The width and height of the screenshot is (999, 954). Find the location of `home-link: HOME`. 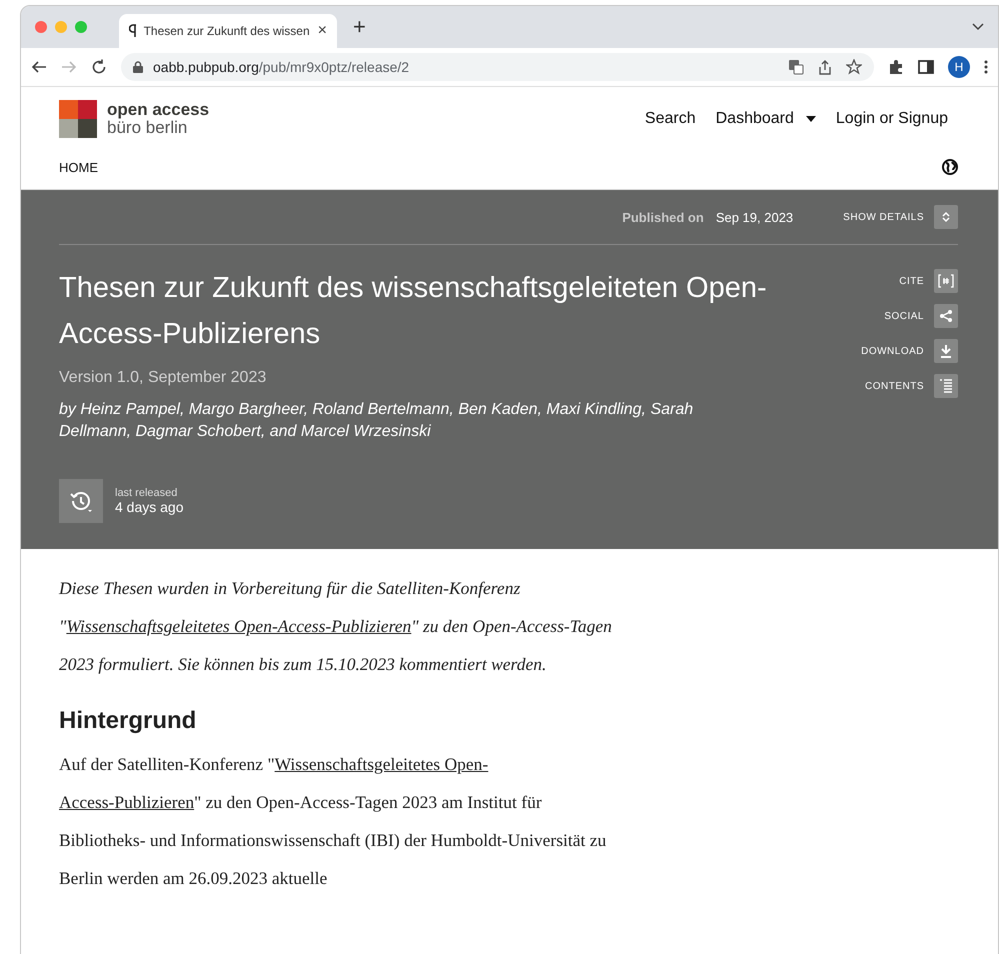

home-link: HOME is located at coordinates (78, 167).